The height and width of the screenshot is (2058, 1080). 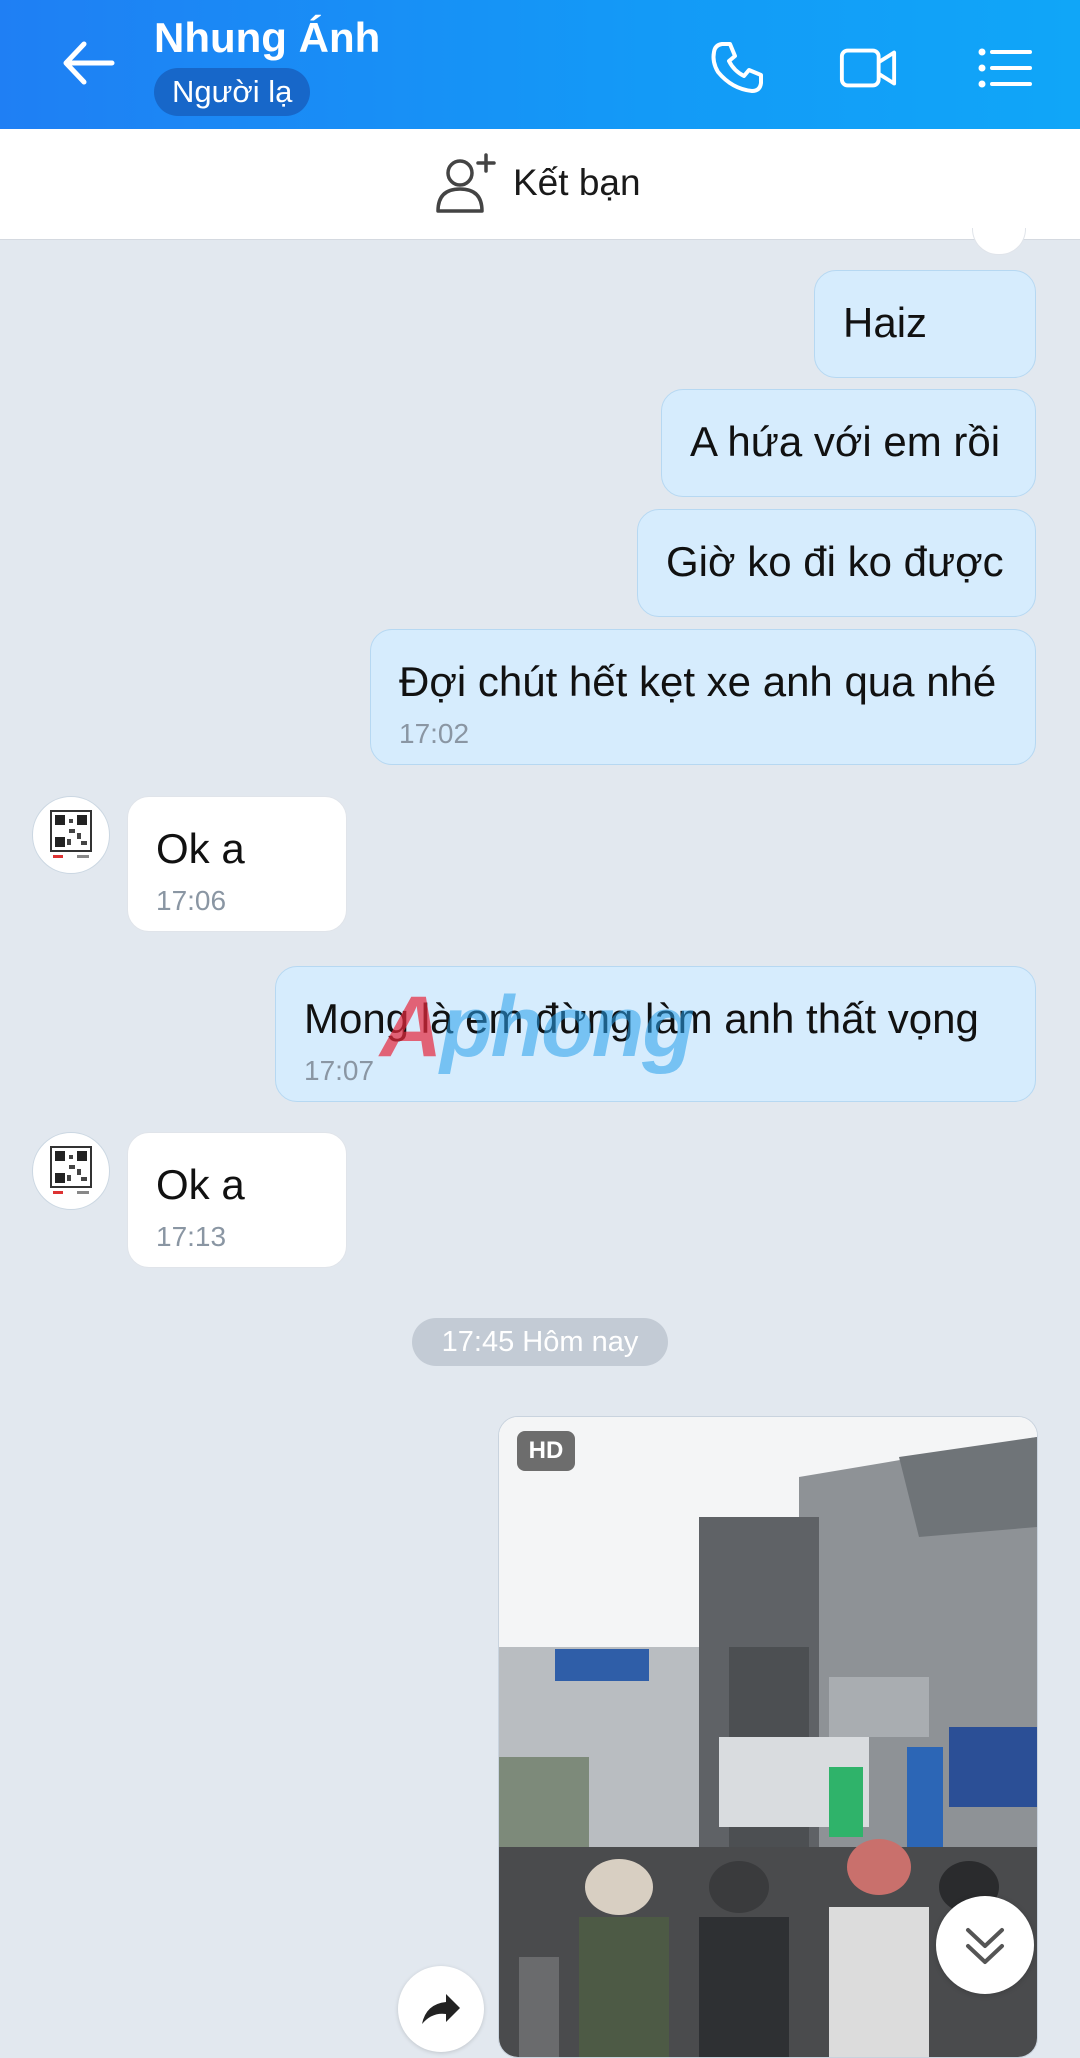 I want to click on scroll-to-bottom-button, so click(x=985, y=1945).